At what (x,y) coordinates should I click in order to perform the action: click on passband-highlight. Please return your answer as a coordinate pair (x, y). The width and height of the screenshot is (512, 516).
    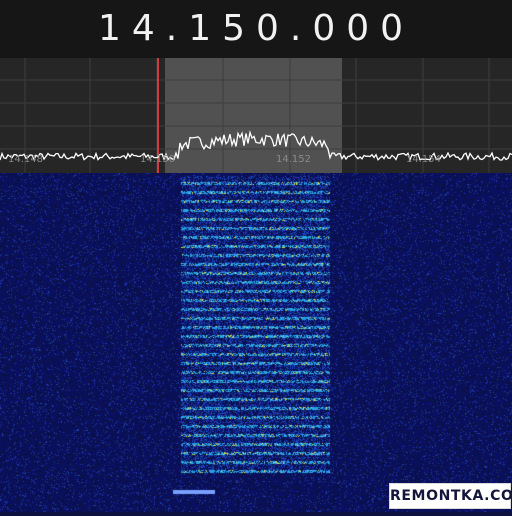
    Looking at the image, I should click on (253, 115).